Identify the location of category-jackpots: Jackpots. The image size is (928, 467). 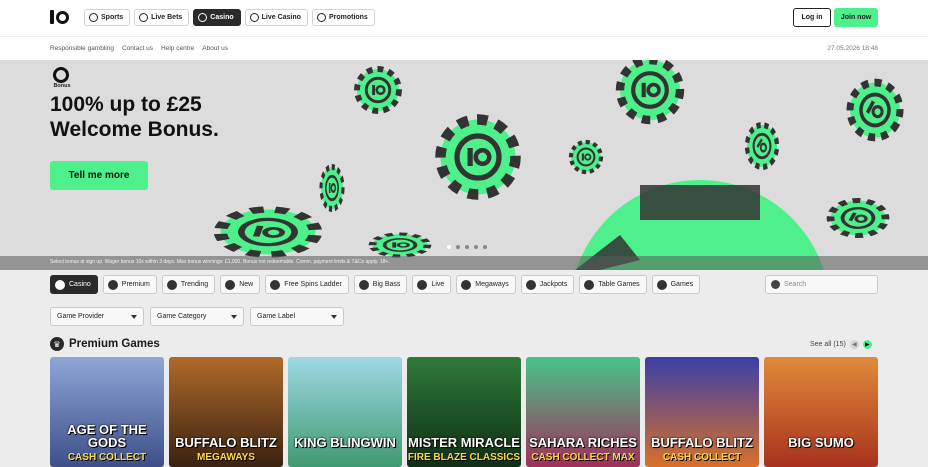
(547, 284).